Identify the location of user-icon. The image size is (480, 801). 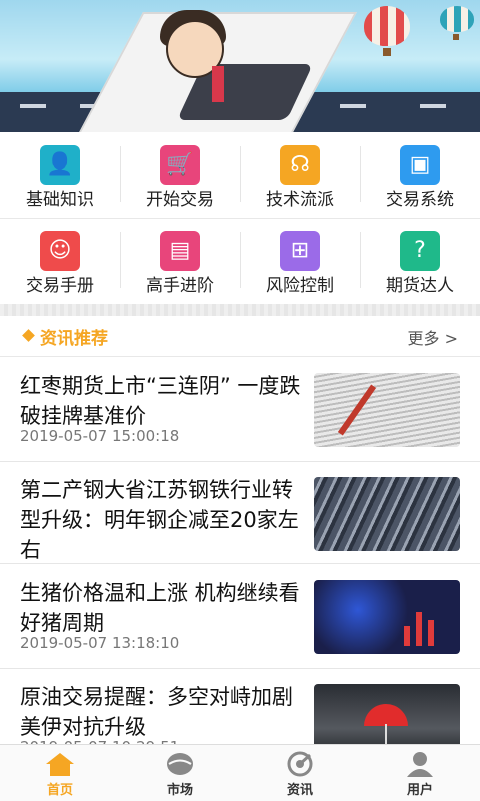
(420, 764).